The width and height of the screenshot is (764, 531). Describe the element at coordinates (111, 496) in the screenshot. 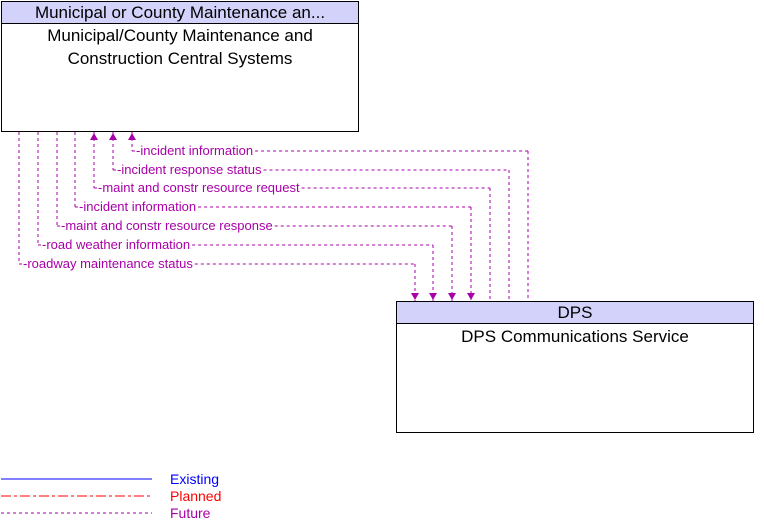

I see `legend: Existing Planned Future` at that location.